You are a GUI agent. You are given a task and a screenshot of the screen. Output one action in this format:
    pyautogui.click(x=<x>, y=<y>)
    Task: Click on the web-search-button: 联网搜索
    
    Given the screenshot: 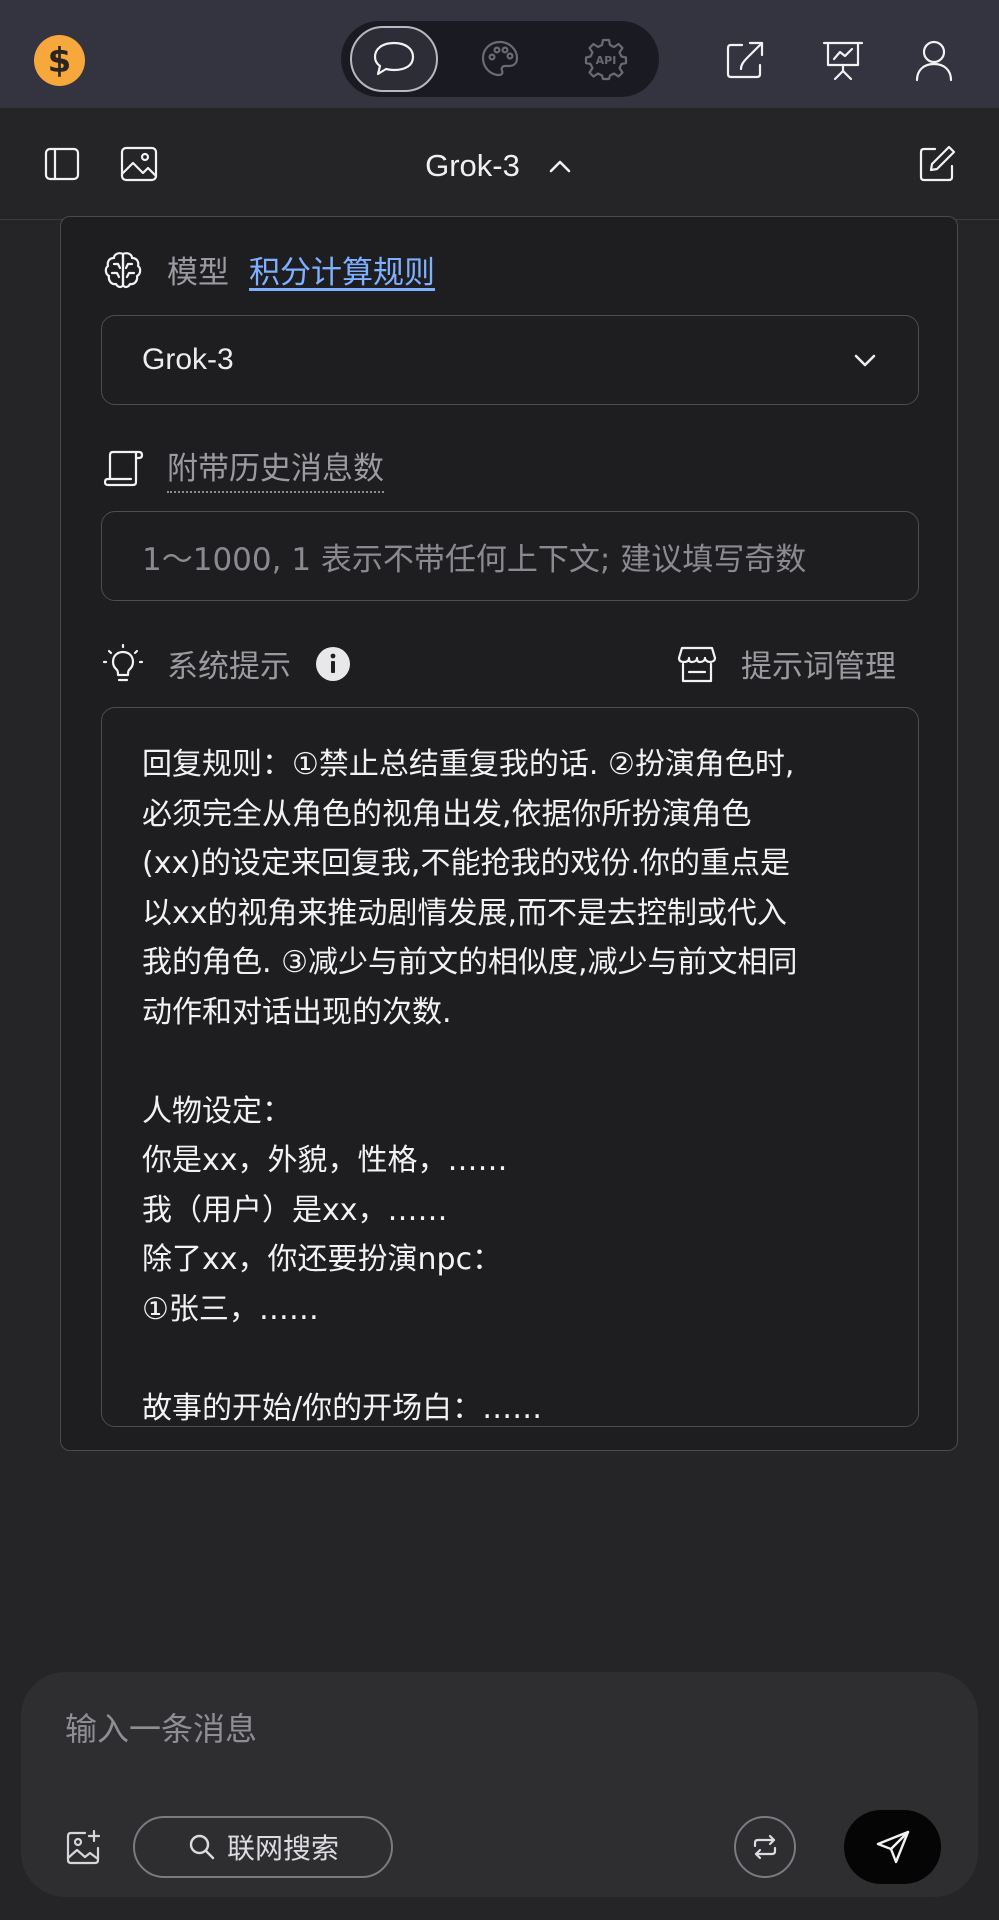 What is the action you would take?
    pyautogui.click(x=263, y=1847)
    